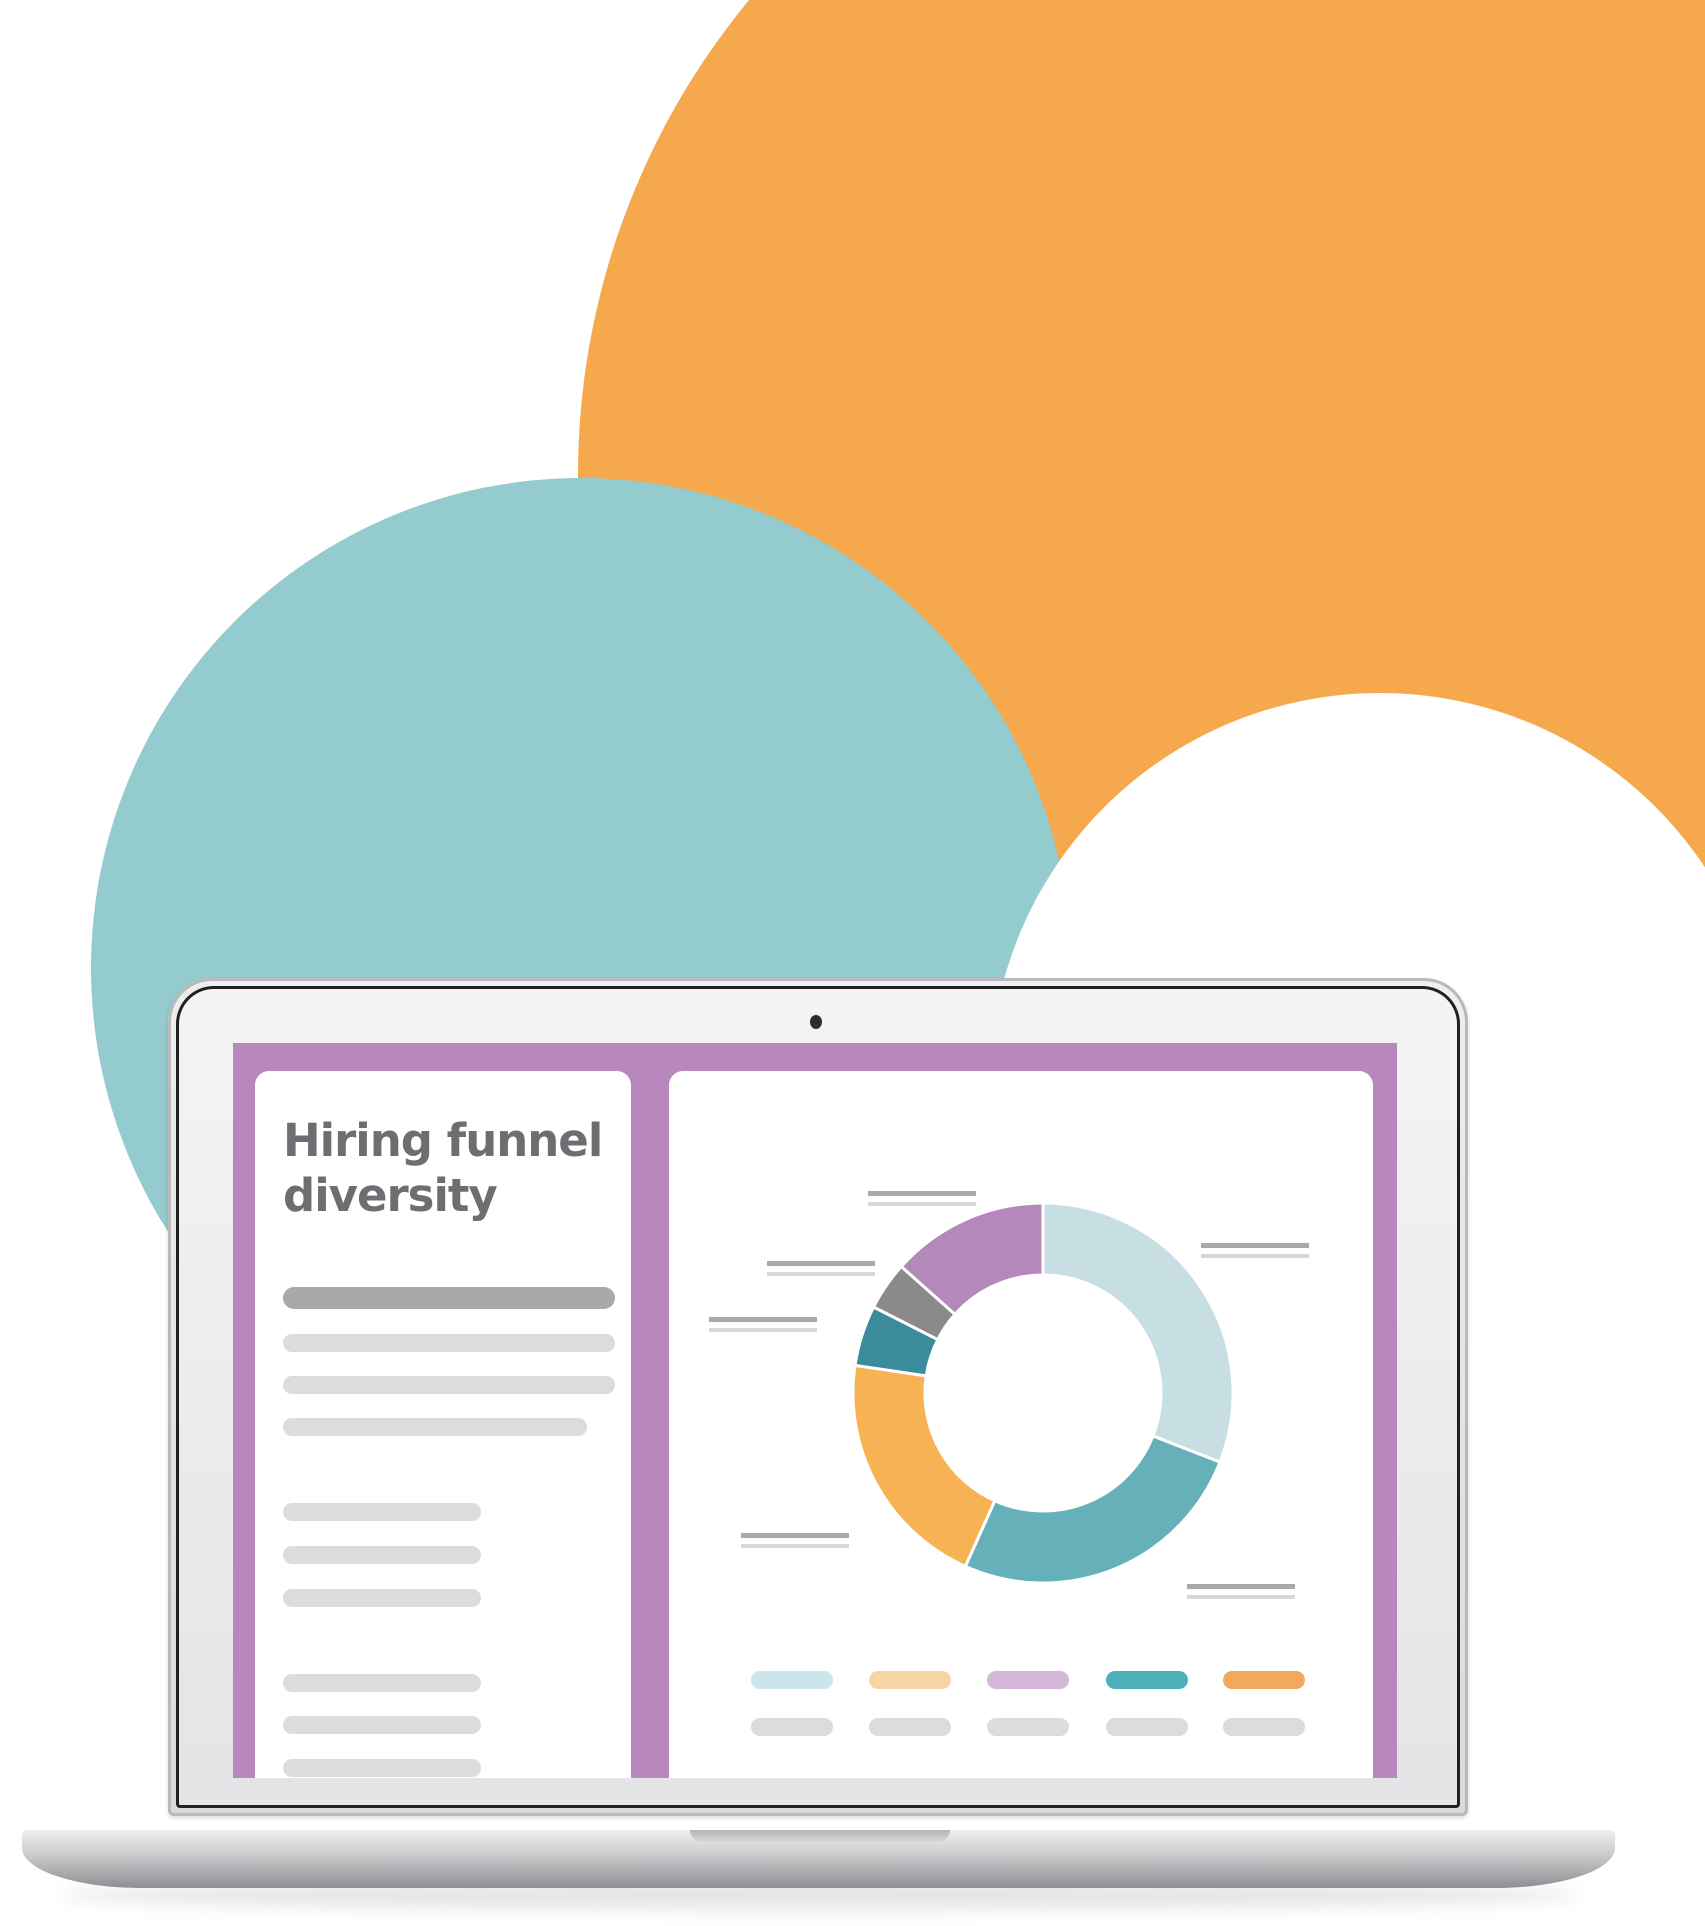 The image size is (1705, 1926). What do you see at coordinates (443, 1168) in the screenshot?
I see `page-title: Hiring funnel diversity` at bounding box center [443, 1168].